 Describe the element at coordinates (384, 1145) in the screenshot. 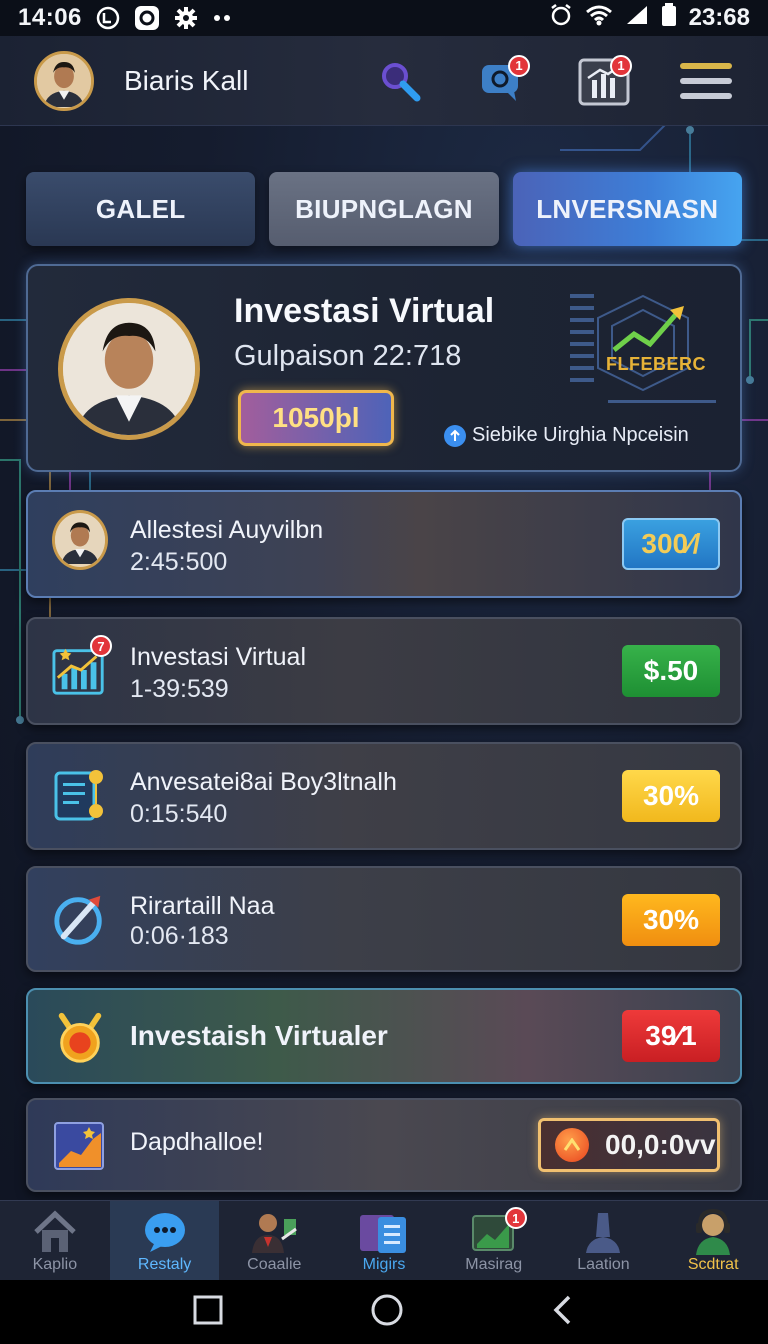

I see `list-item: Dapdhalloe! 00,0:0vv` at that location.